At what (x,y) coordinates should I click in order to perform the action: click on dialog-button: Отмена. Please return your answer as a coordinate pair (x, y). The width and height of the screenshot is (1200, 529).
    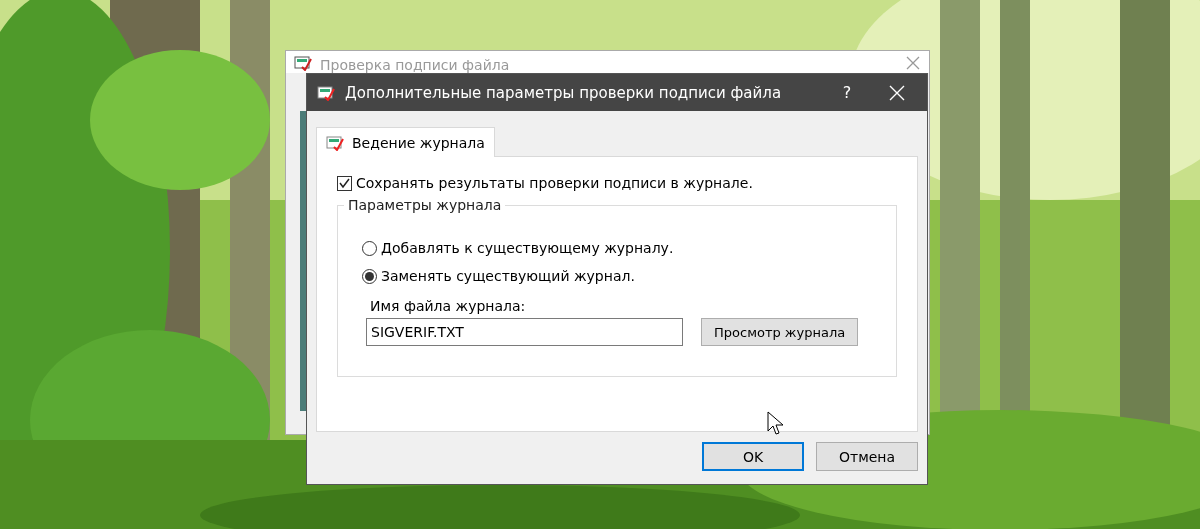
    Looking at the image, I should click on (867, 456).